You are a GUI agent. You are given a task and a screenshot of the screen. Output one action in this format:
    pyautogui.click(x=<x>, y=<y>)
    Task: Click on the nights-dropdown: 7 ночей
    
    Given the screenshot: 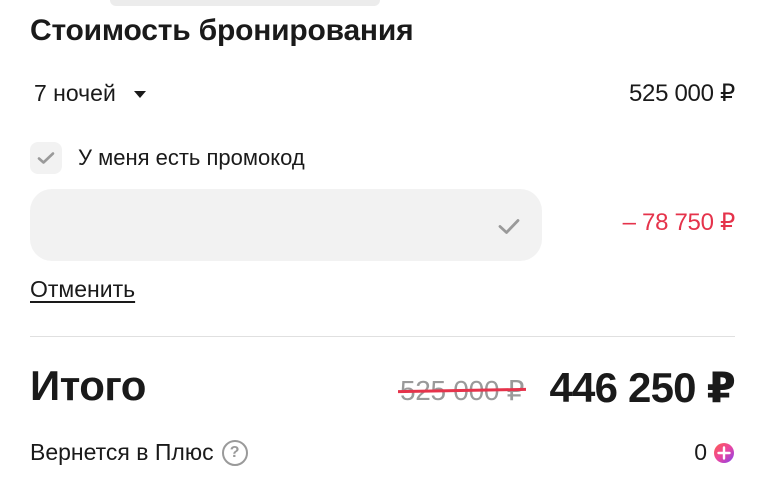 What is the action you would take?
    pyautogui.click(x=88, y=93)
    